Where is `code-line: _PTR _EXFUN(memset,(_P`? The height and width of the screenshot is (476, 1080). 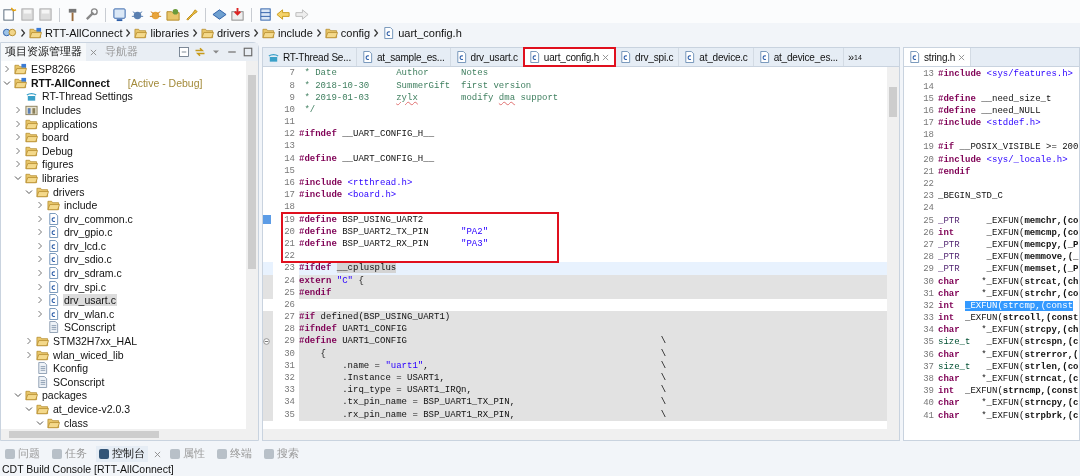
code-line: _PTR _EXFUN(memset,(_P is located at coordinates (1008, 269).